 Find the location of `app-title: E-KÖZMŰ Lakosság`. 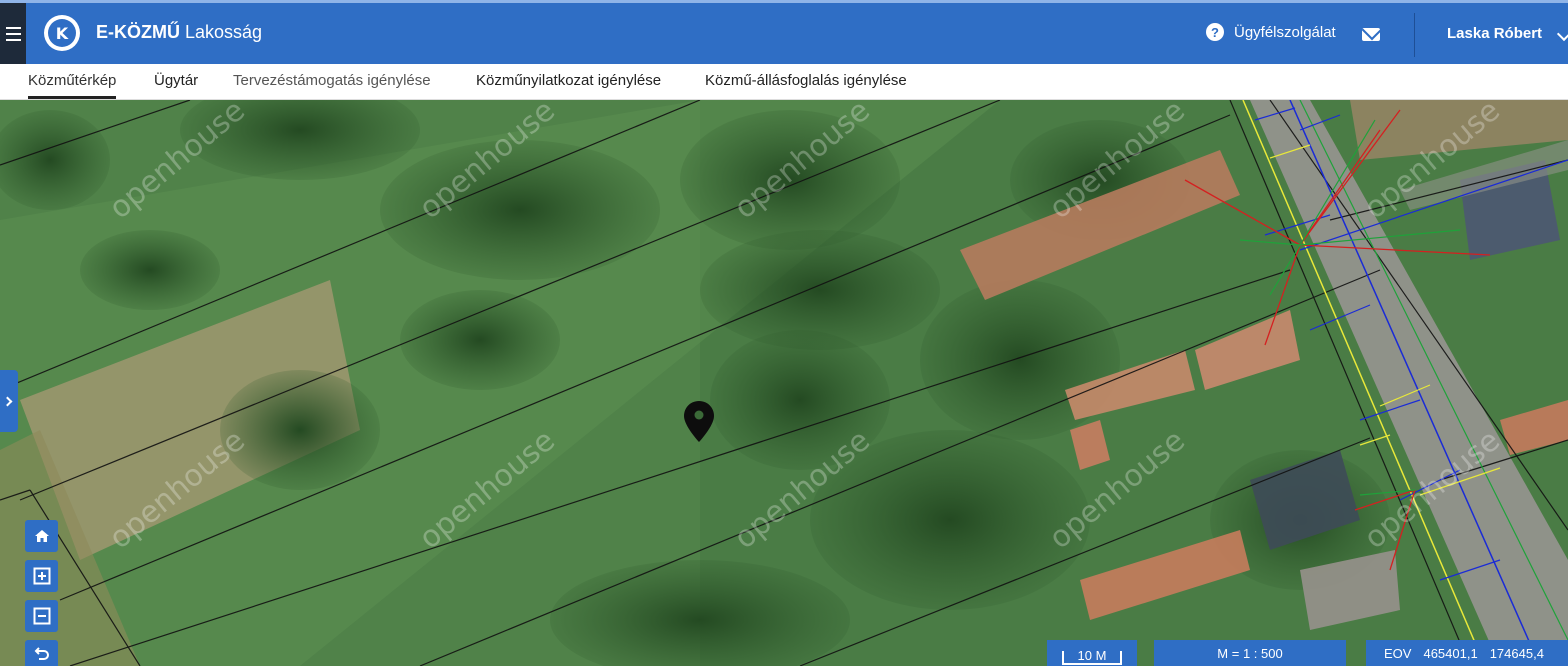

app-title: E-KÖZMŰ Lakosság is located at coordinates (179, 32).